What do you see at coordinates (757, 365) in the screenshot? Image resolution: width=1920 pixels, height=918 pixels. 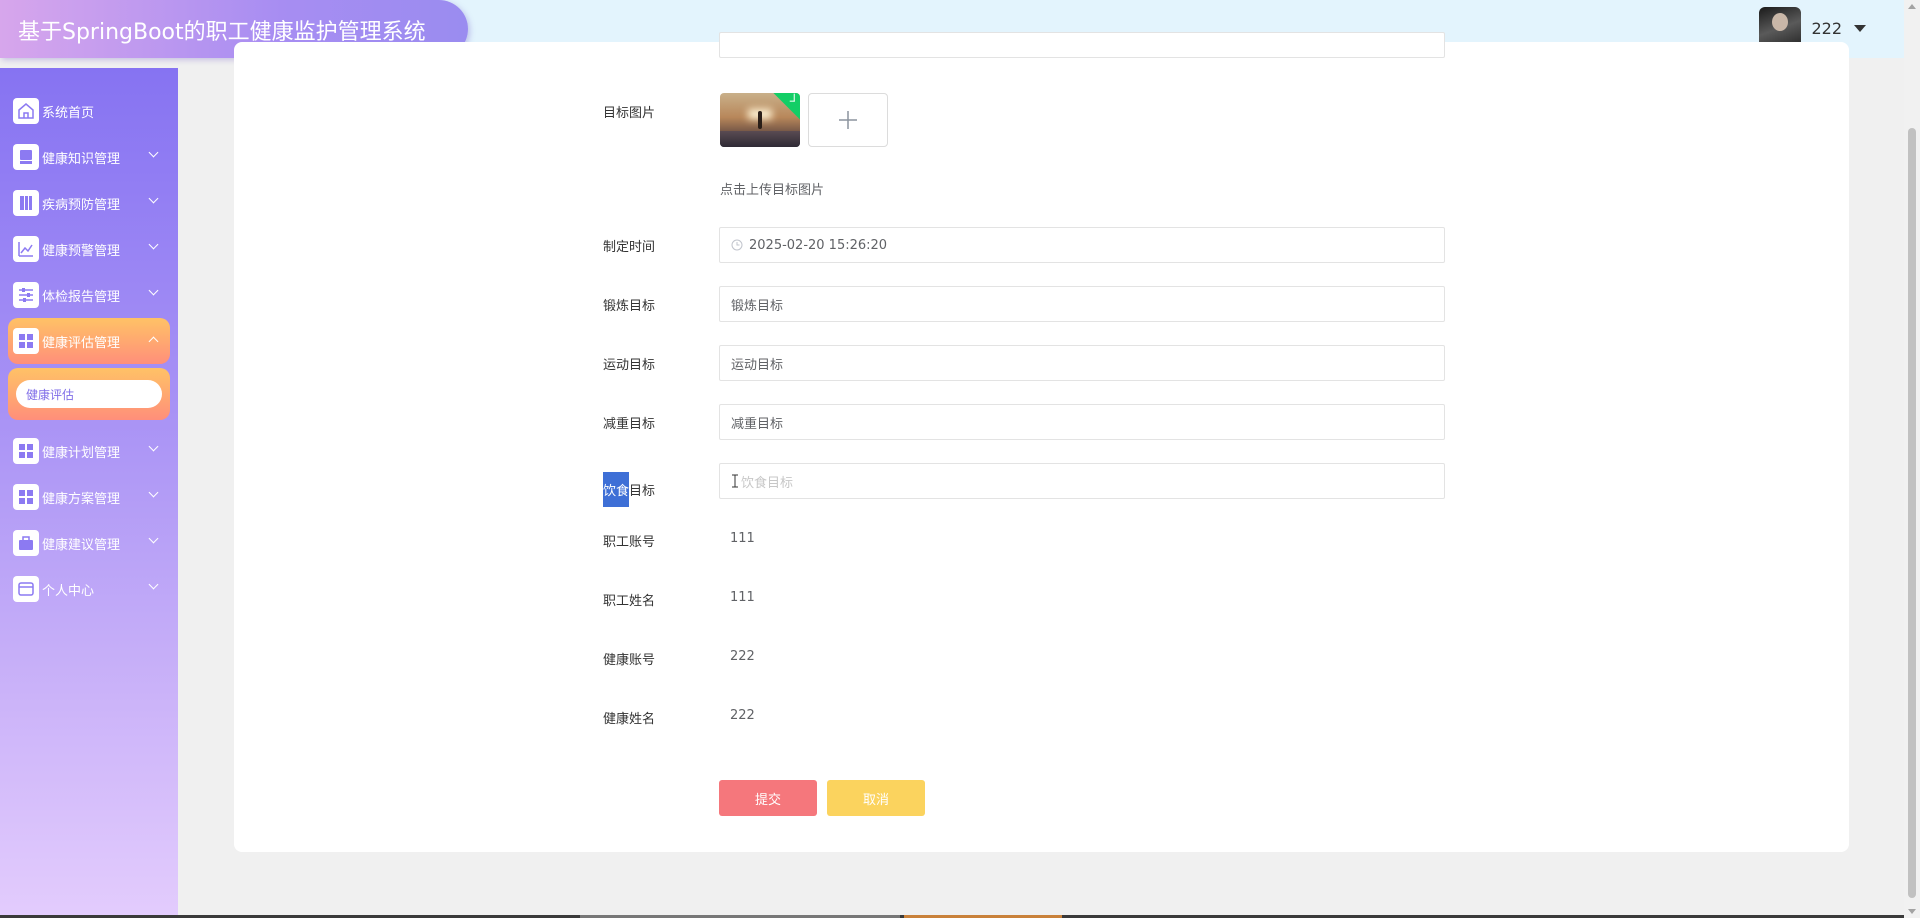 I see `sport-goal-value: 运动目标` at bounding box center [757, 365].